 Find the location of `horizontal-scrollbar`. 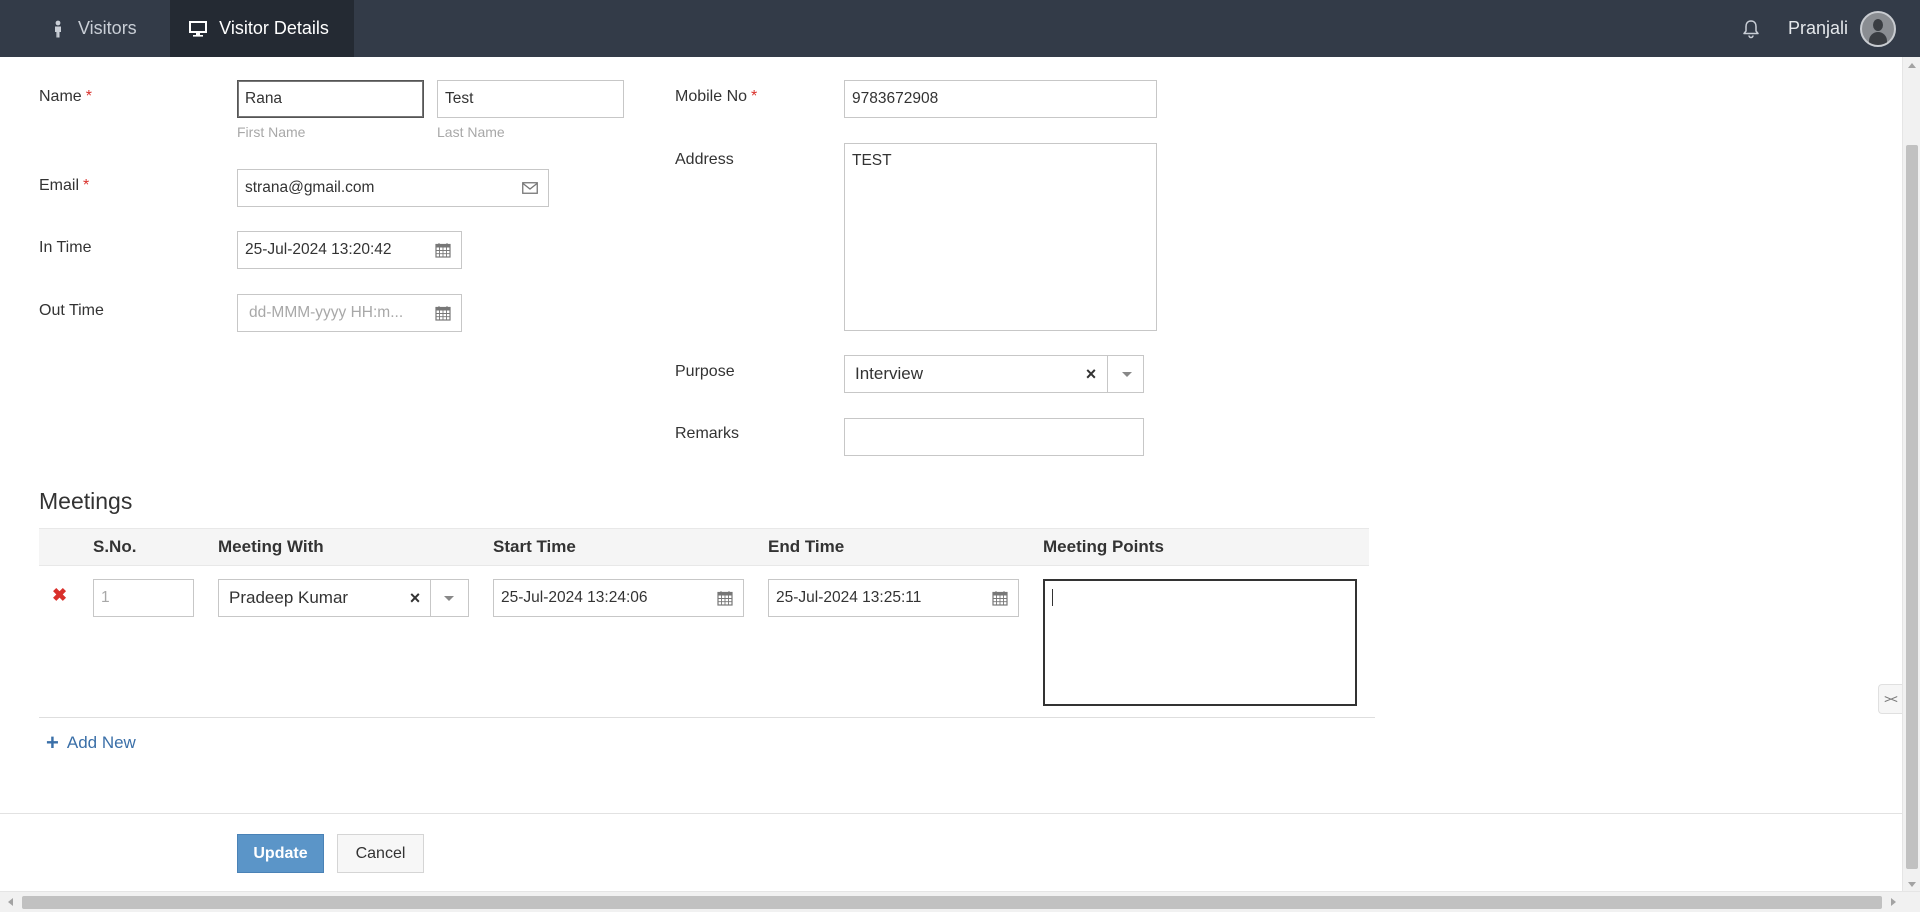

horizontal-scrollbar is located at coordinates (960, 901).